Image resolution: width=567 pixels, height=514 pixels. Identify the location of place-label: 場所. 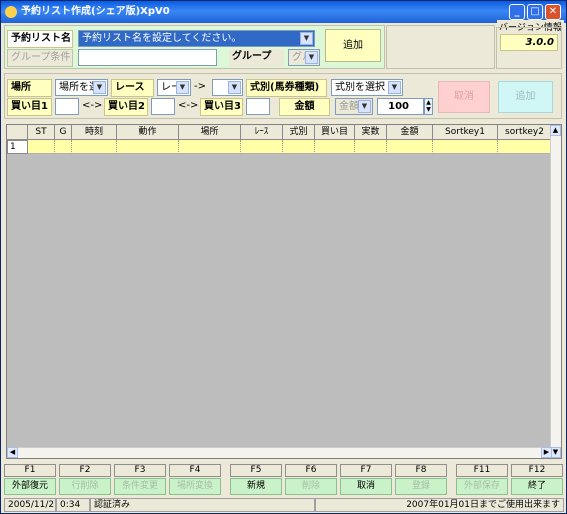
(29, 88).